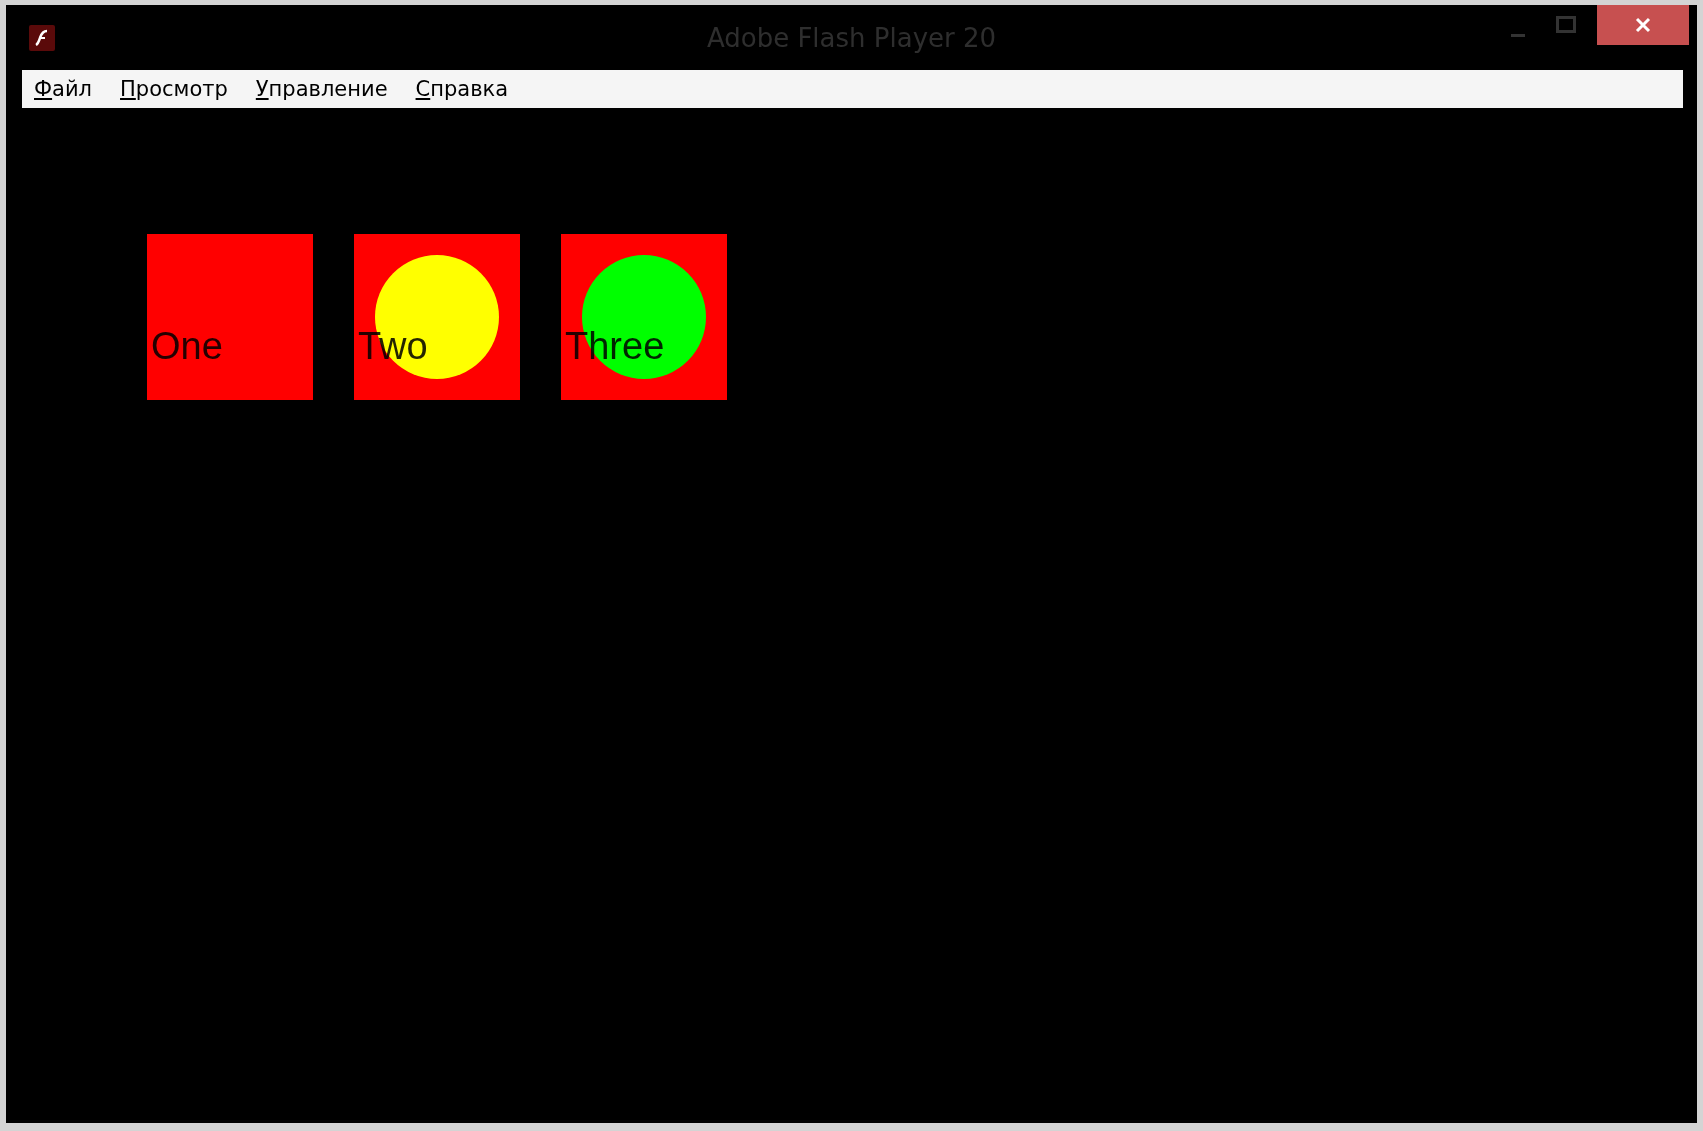  I want to click on menu-item: Просмотр, so click(181, 89).